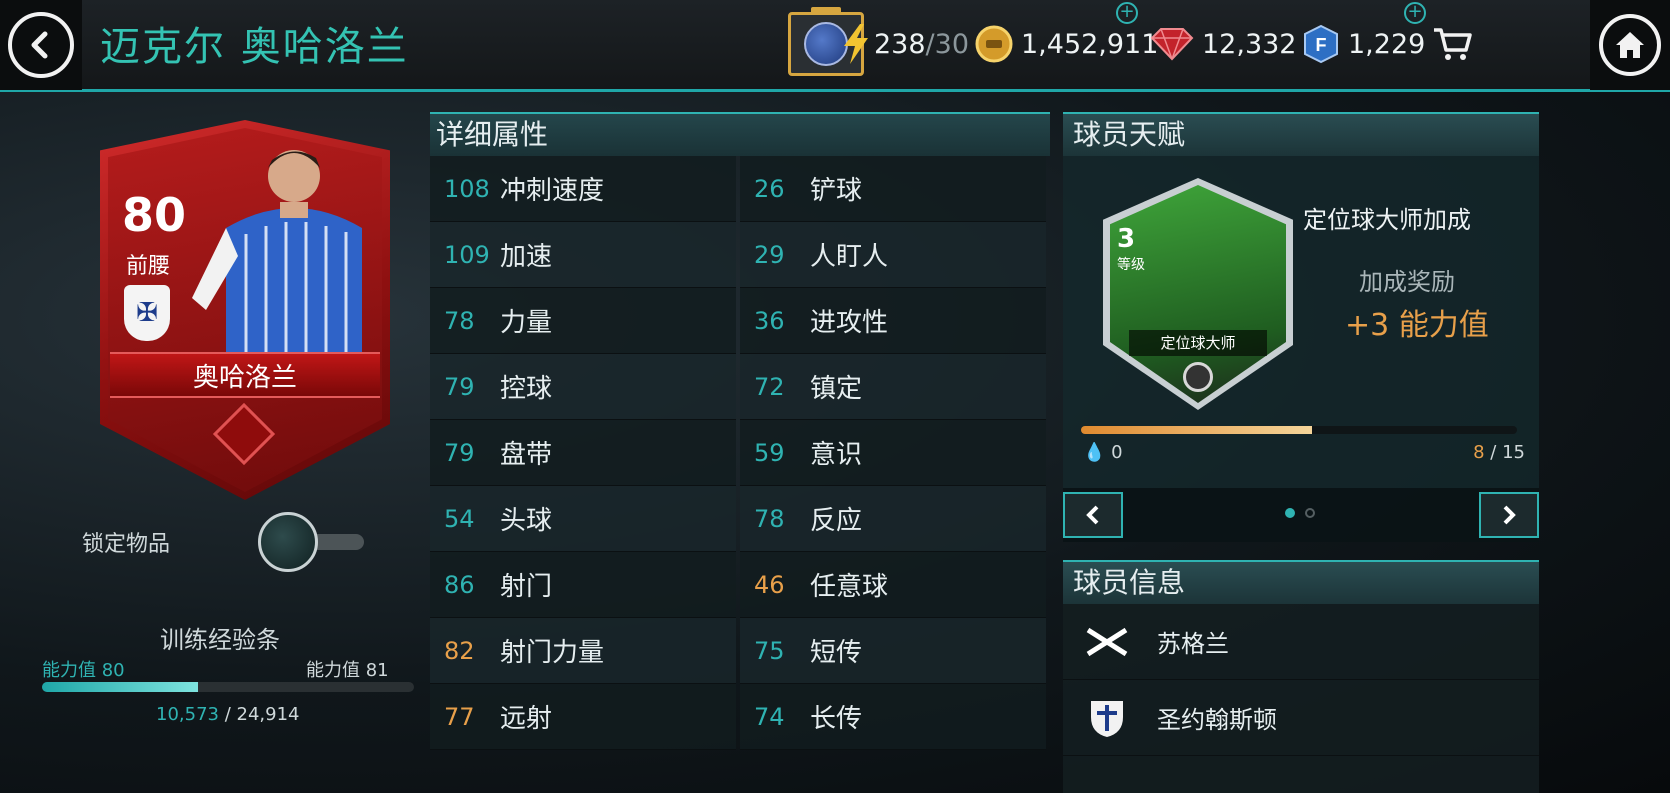 The image size is (1670, 793). What do you see at coordinates (893, 255) in the screenshot?
I see `attribute-cell: 29 人盯人` at bounding box center [893, 255].